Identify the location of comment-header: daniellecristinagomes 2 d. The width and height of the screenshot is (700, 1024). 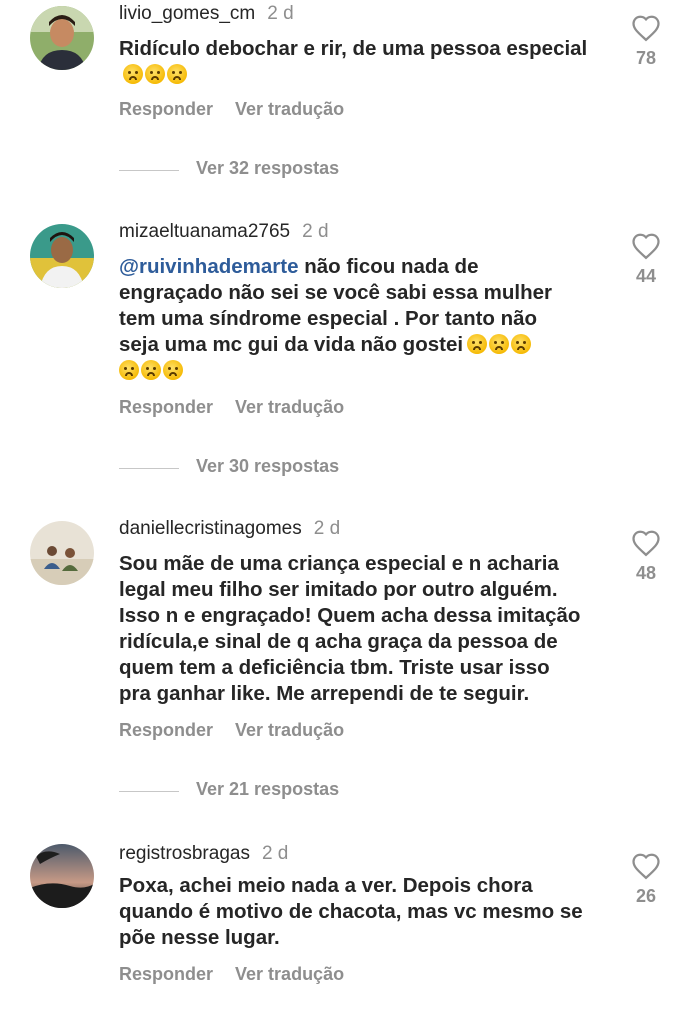
(229, 529).